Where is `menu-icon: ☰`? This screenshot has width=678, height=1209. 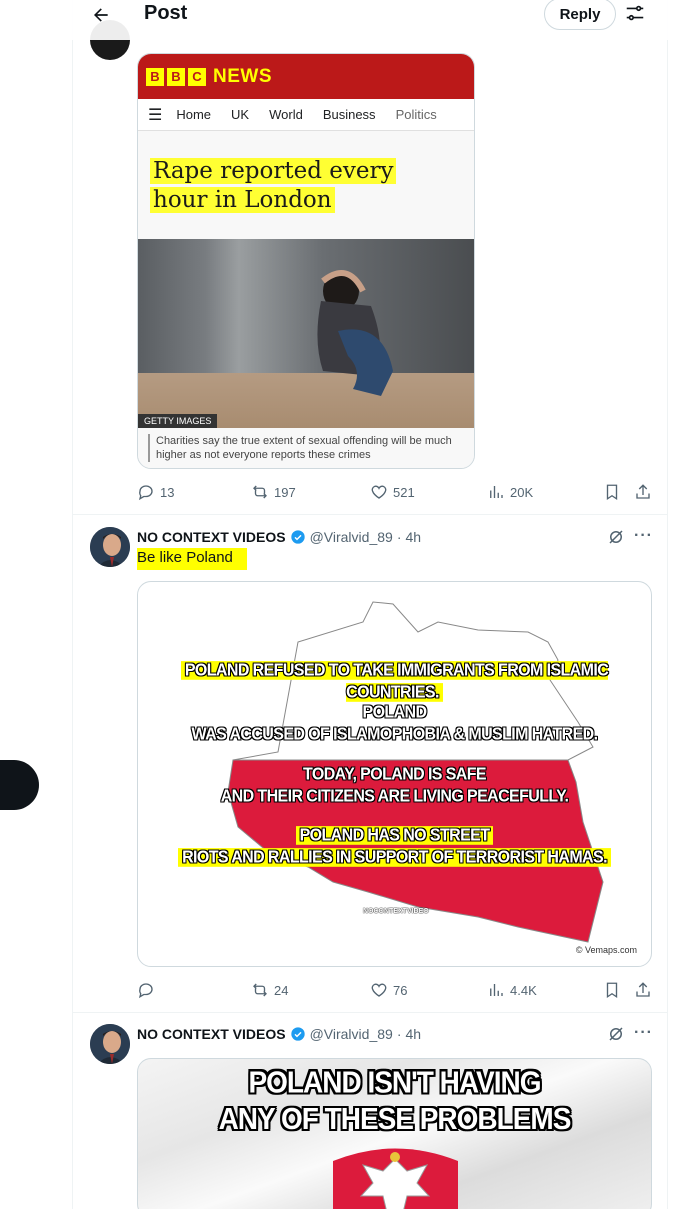
menu-icon: ☰ is located at coordinates (155, 115).